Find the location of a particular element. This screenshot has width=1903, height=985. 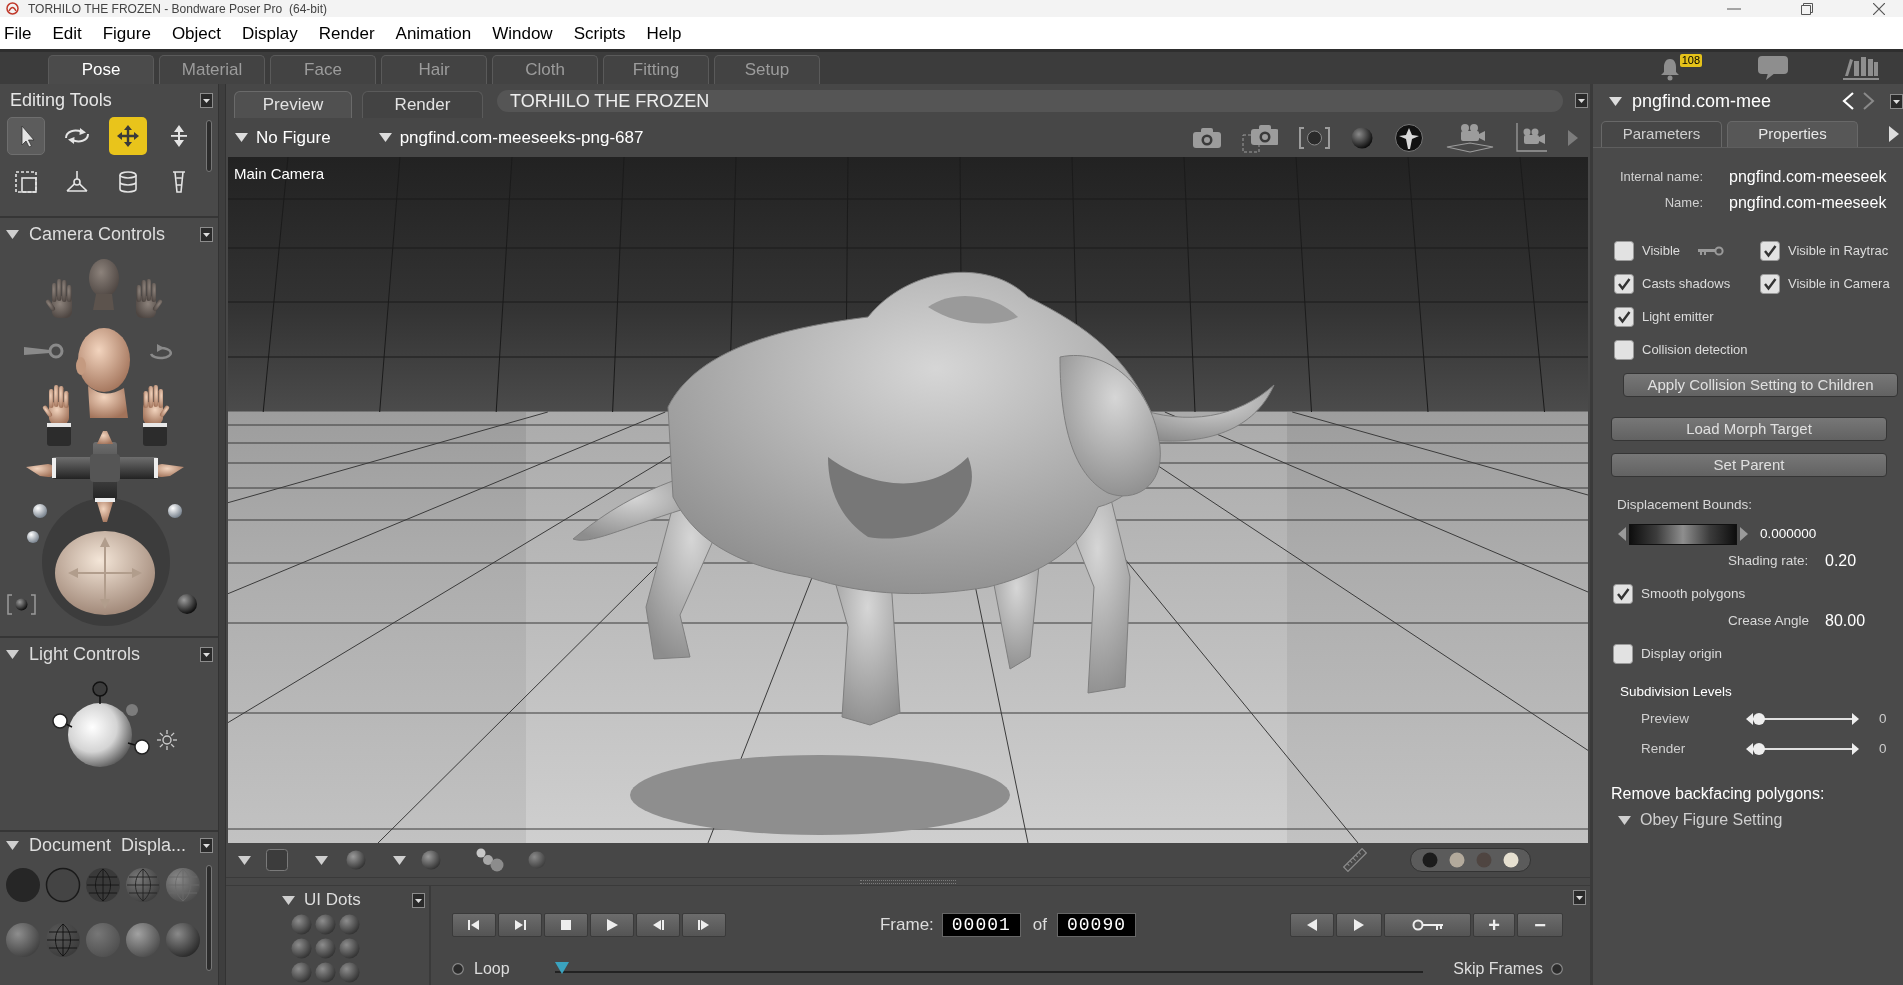

stop-button is located at coordinates (566, 925).